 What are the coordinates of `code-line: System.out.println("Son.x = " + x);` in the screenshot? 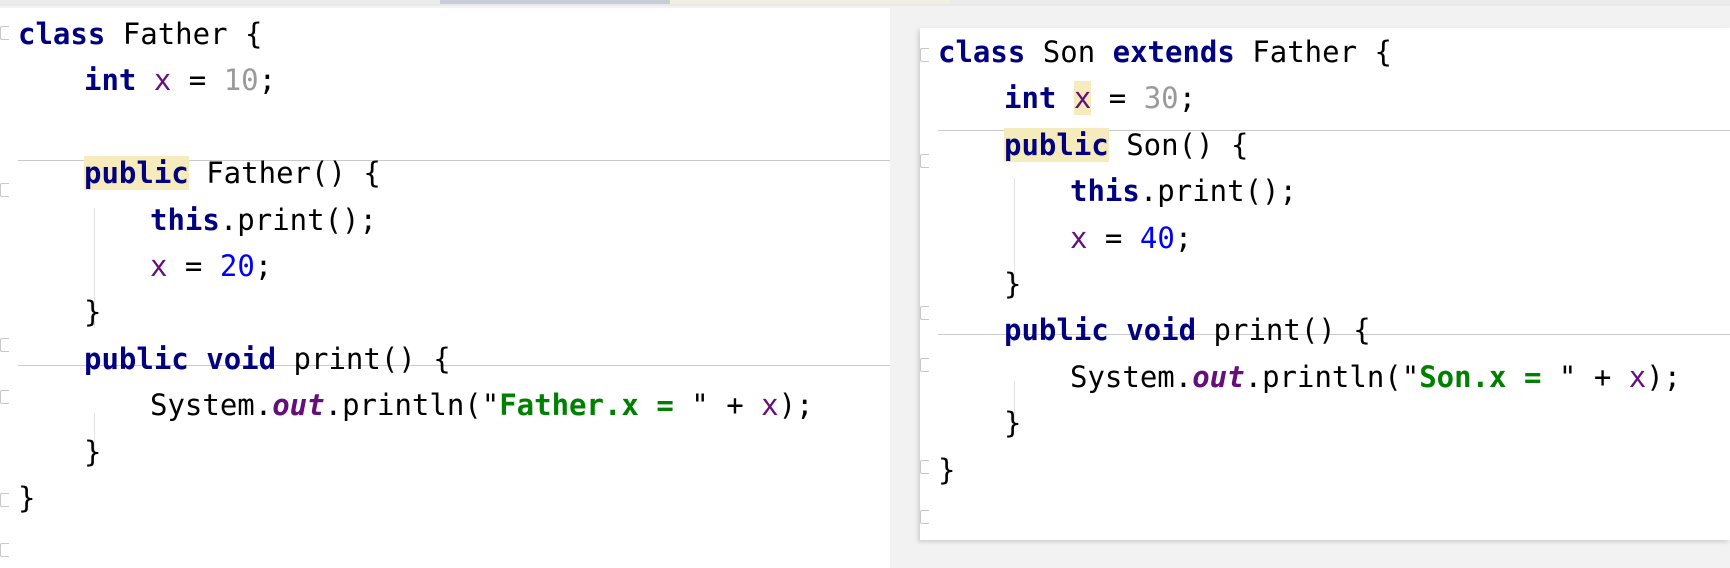 It's located at (1375, 377).